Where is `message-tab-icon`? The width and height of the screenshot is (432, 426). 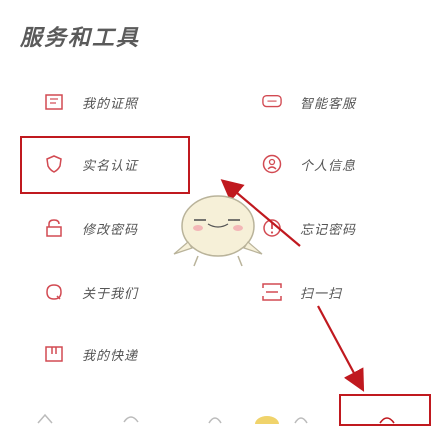
message-tab-icon is located at coordinates (301, 418).